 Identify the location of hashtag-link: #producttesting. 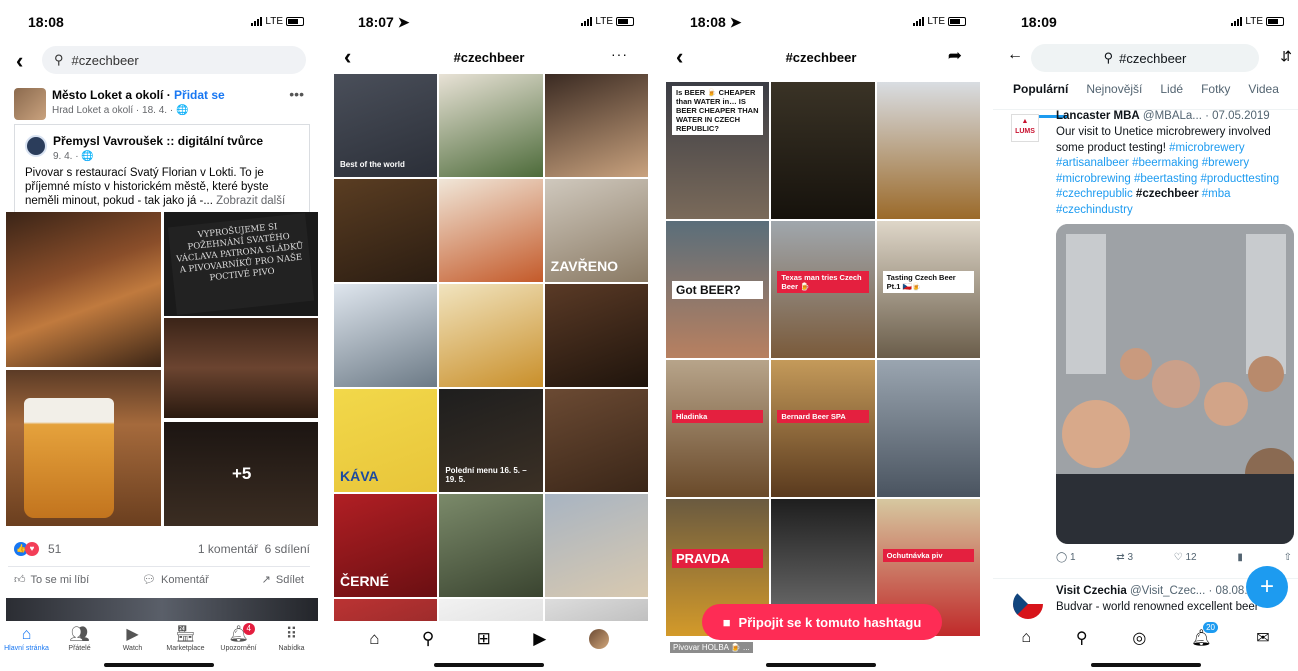
(1239, 179).